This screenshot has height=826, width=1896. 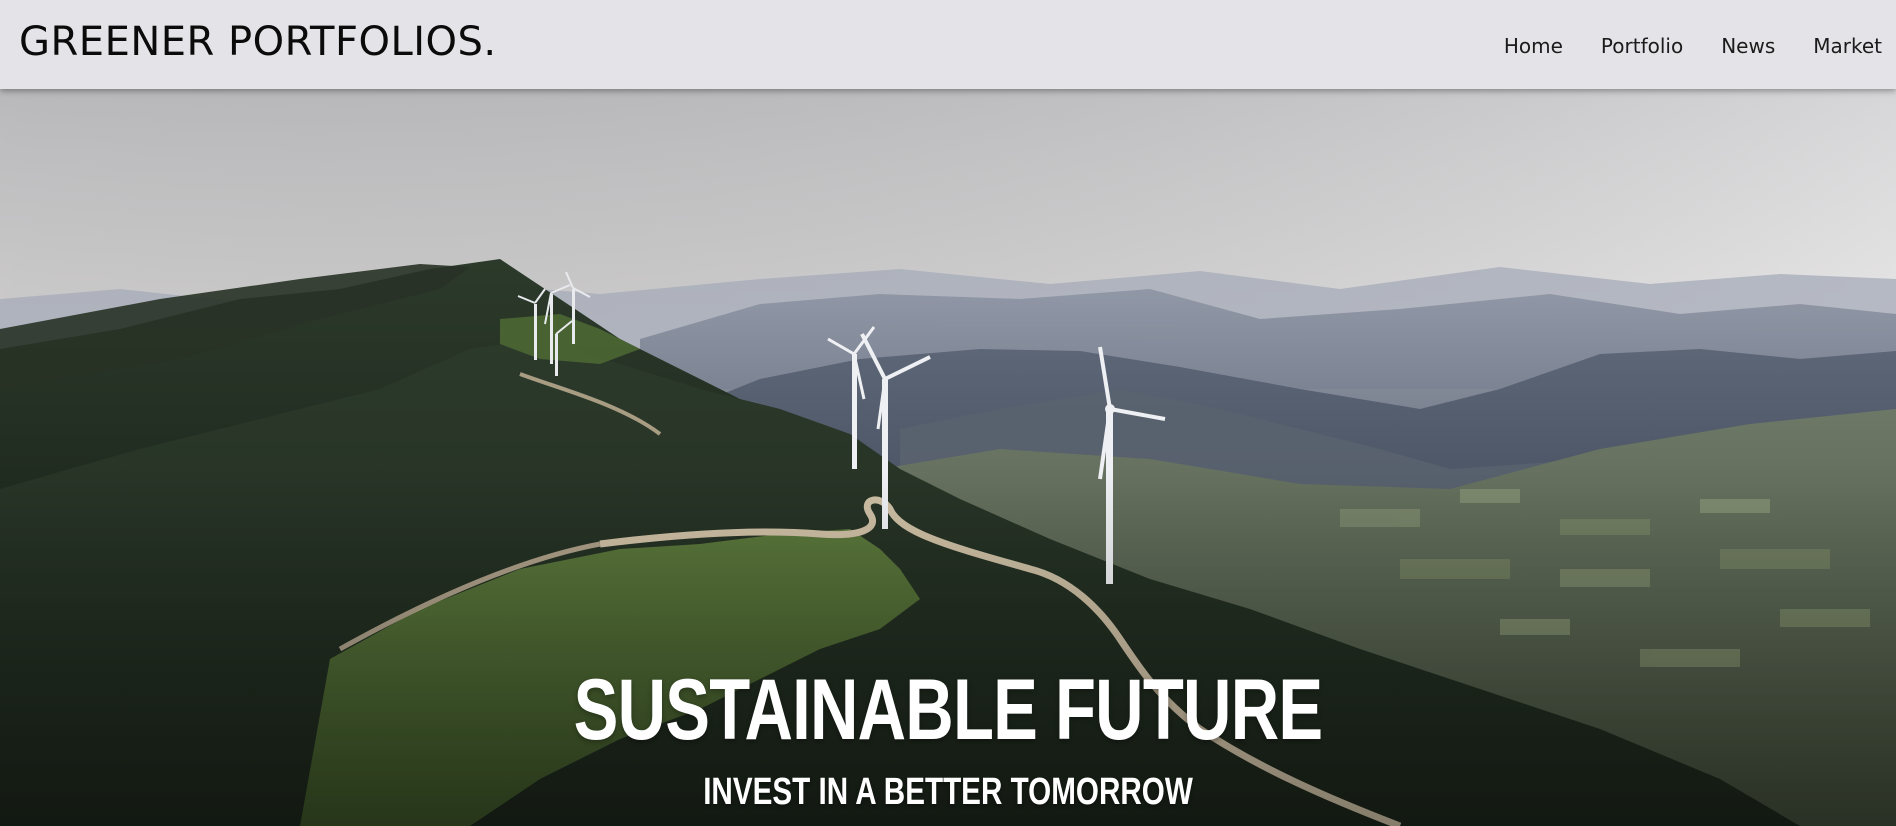 I want to click on nav-link-news: News, so click(x=1748, y=46).